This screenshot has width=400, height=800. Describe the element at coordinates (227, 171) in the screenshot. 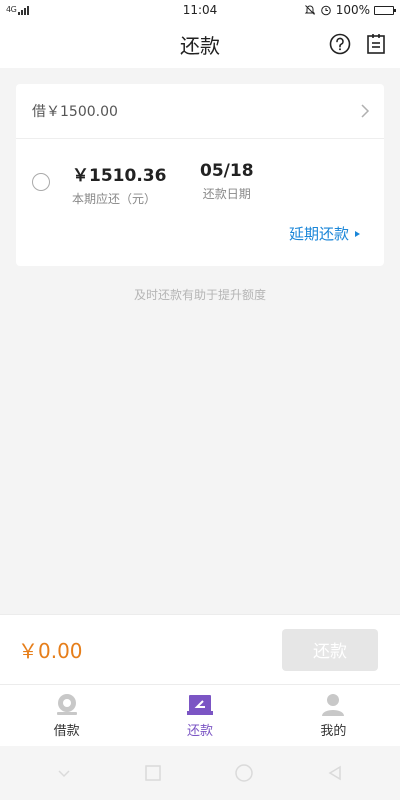

I see `due-date: 05/18` at that location.